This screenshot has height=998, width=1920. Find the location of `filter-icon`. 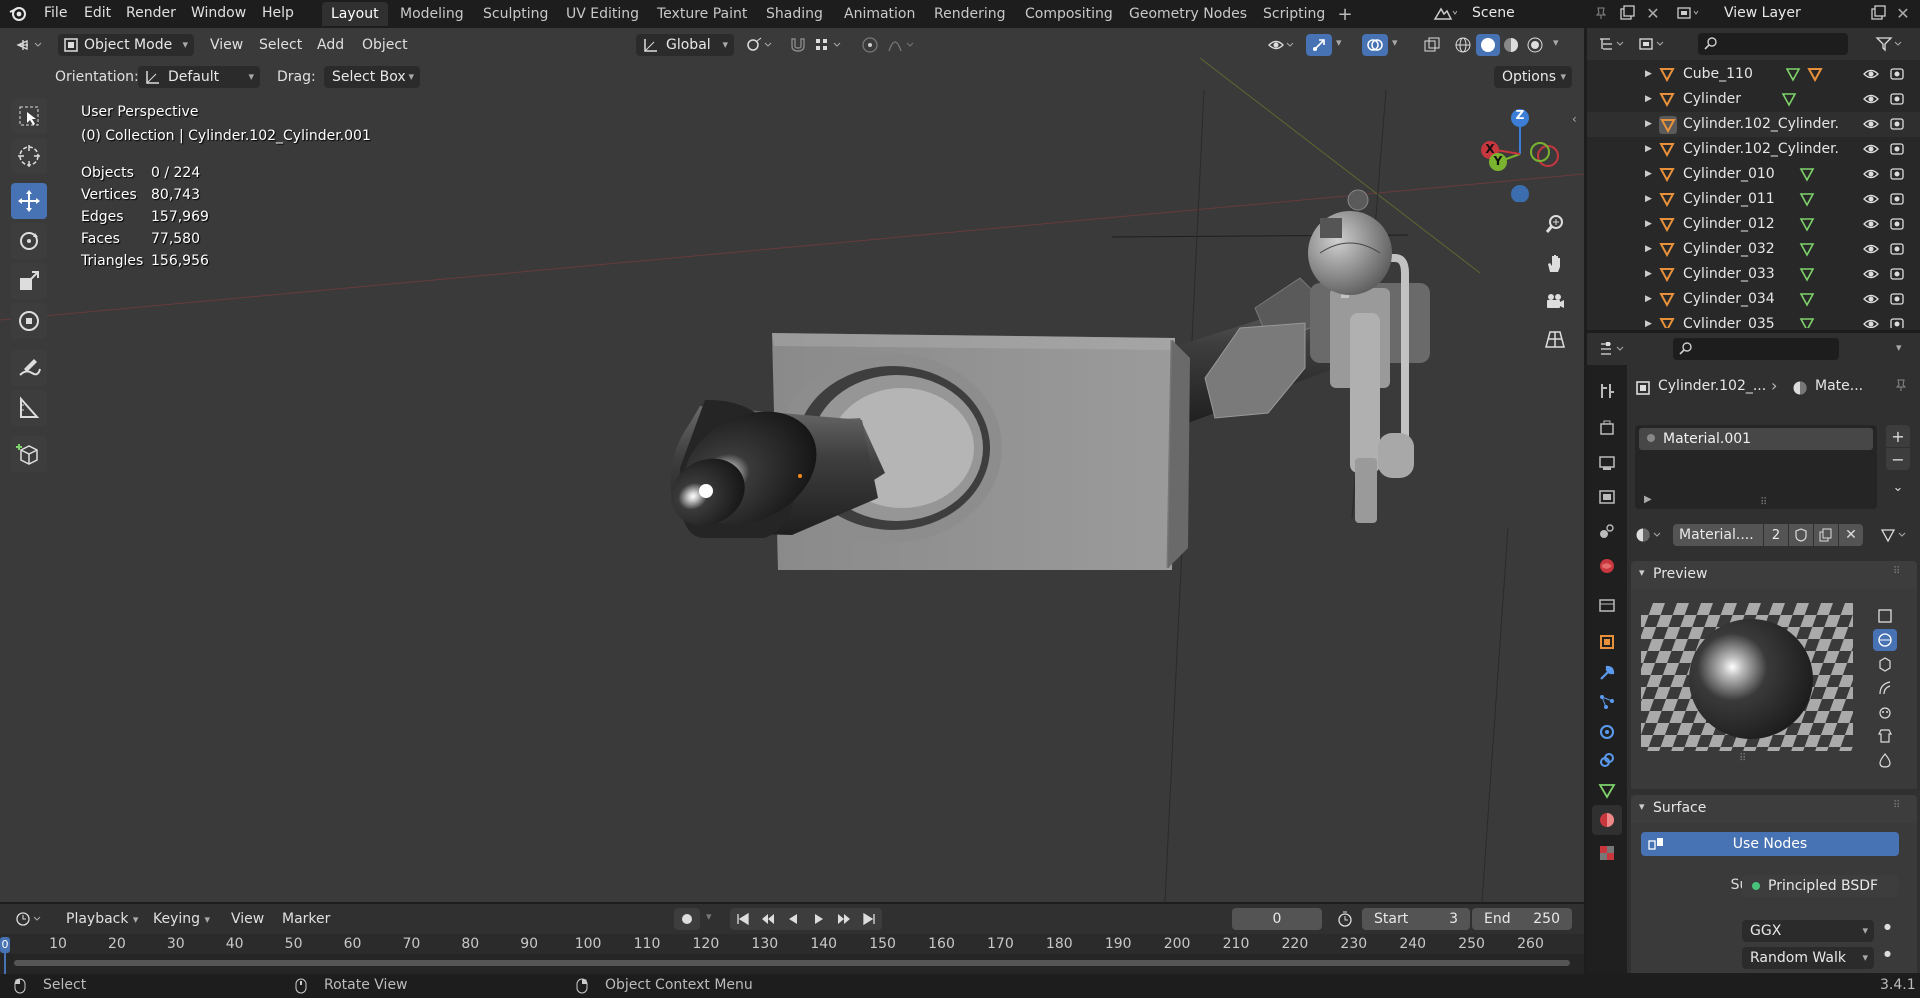

filter-icon is located at coordinates (1890, 44).